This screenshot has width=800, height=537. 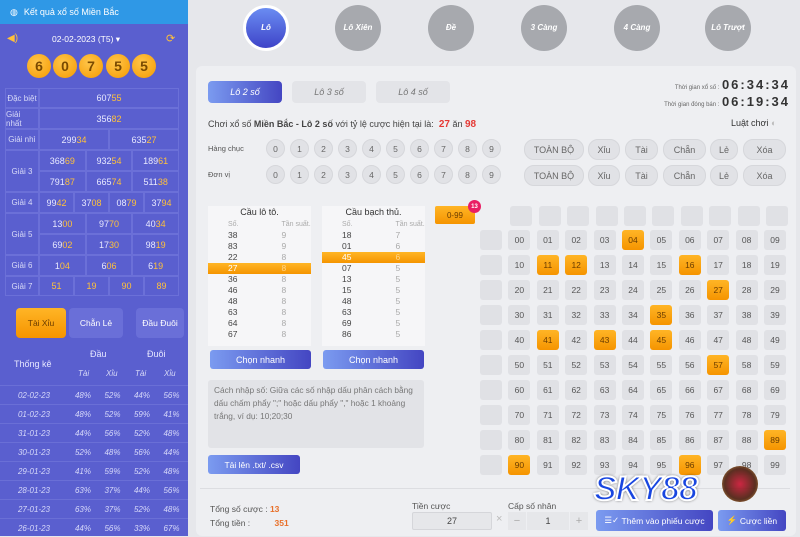 What do you see at coordinates (519, 390) in the screenshot?
I see `number-cell-60: 60` at bounding box center [519, 390].